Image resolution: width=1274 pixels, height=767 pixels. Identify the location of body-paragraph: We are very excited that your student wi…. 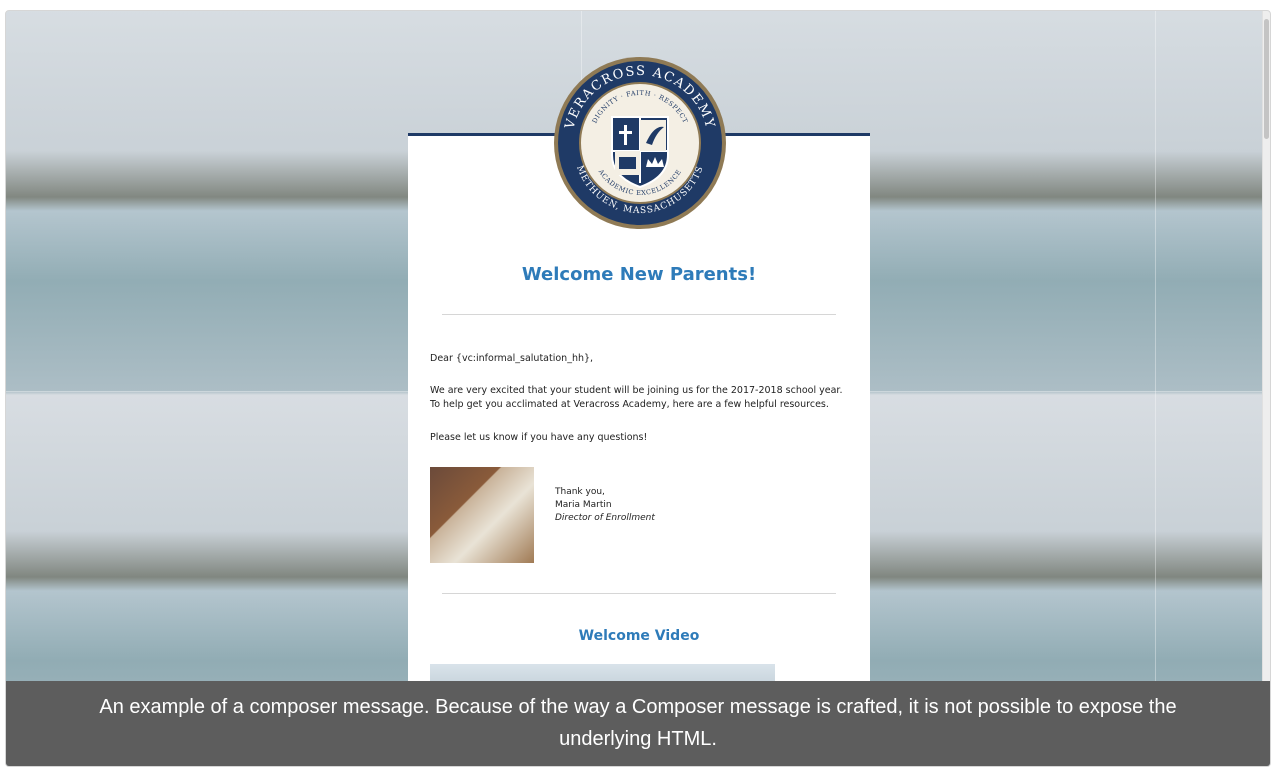
(636, 397).